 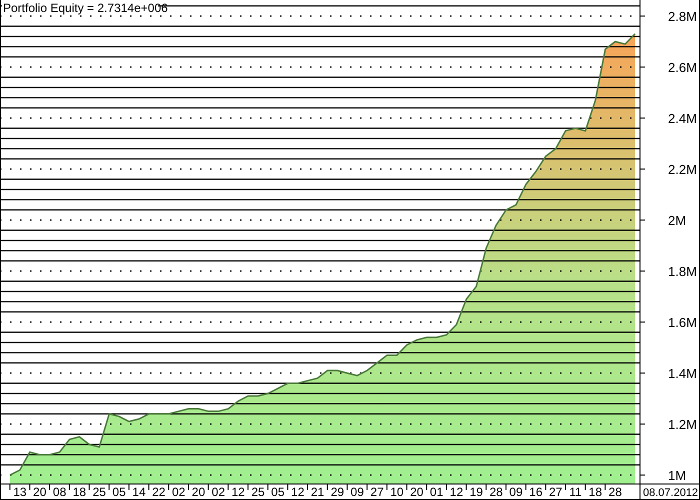 I want to click on axis-label: 1.2M, so click(x=682, y=424).